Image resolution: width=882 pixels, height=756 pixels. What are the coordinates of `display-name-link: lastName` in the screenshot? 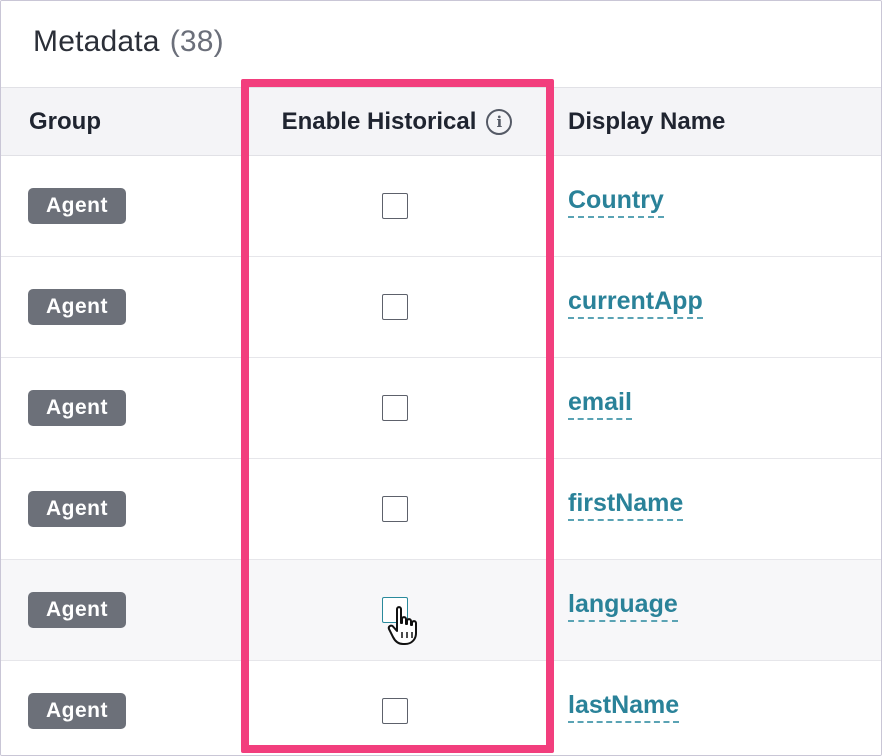 It's located at (624, 707).